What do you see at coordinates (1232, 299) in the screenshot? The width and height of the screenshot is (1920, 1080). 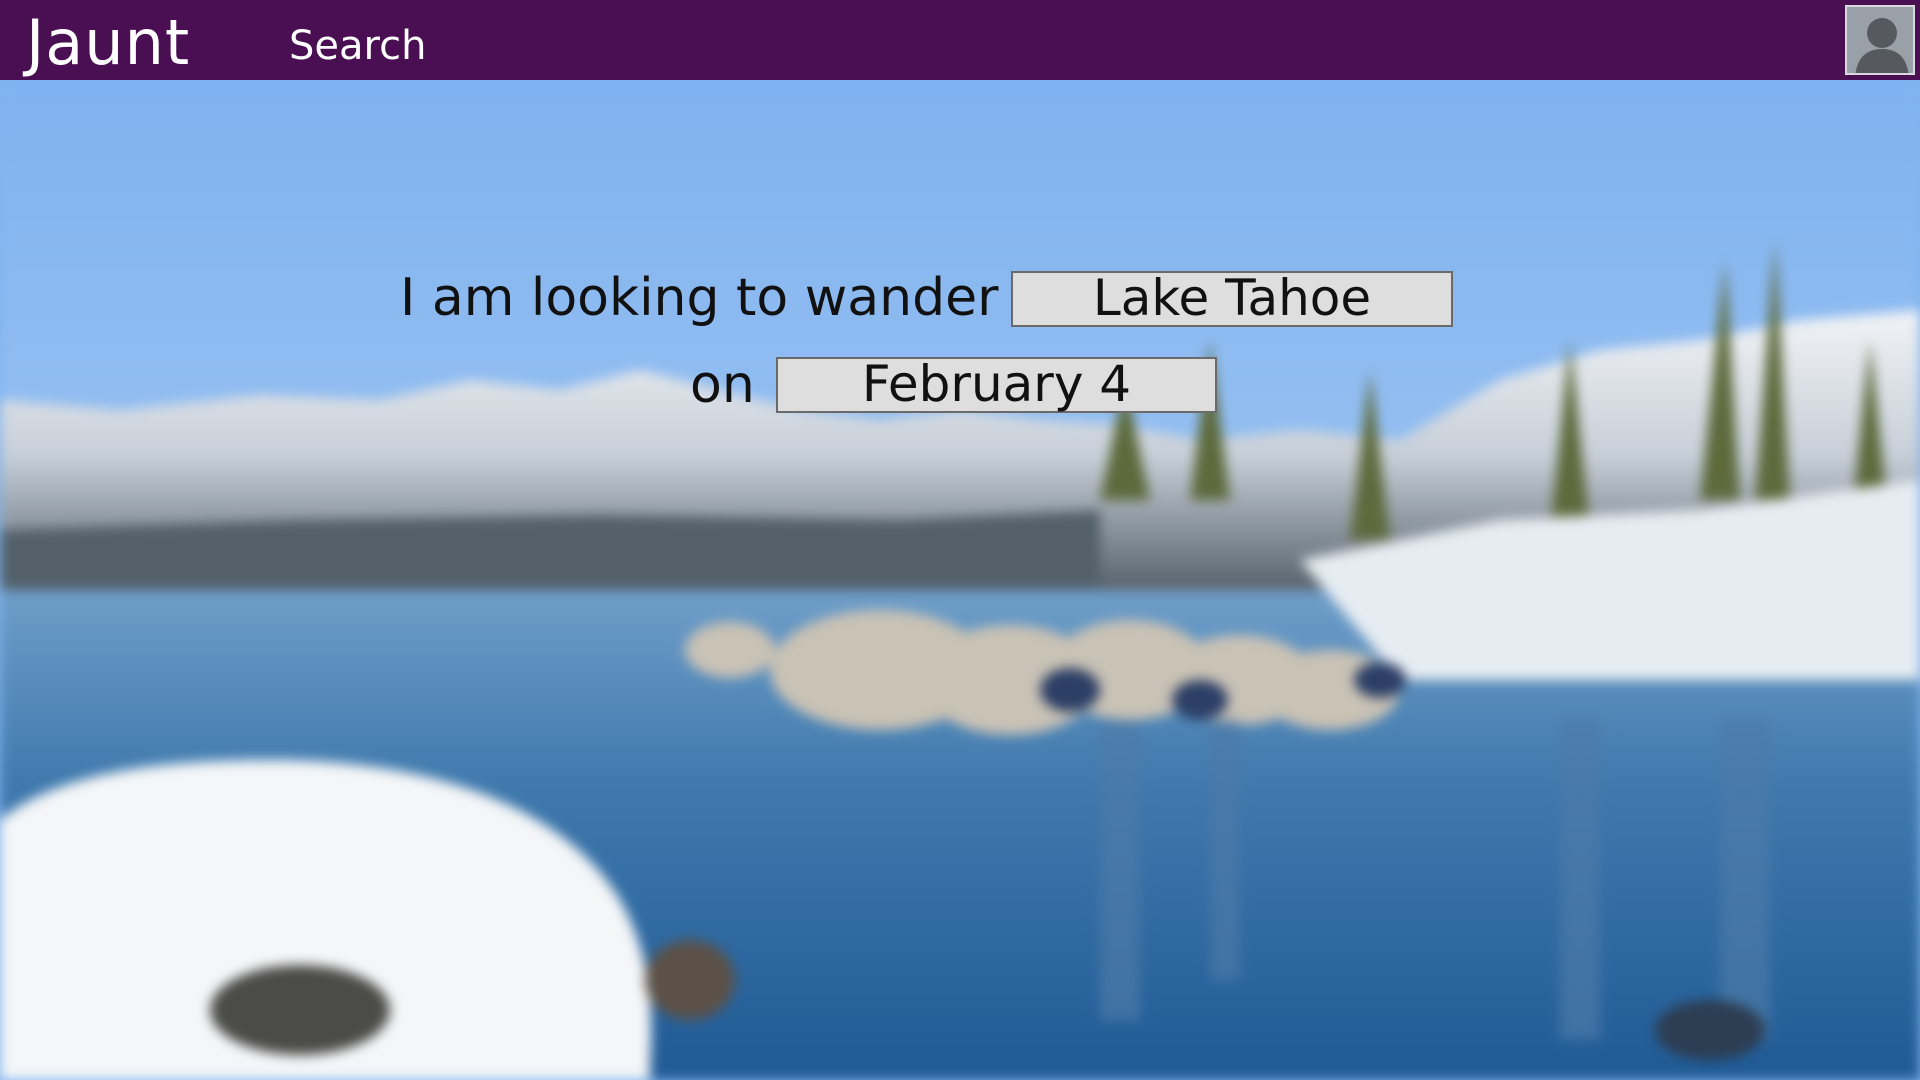 I see `destination-input: Lake Tahoe` at bounding box center [1232, 299].